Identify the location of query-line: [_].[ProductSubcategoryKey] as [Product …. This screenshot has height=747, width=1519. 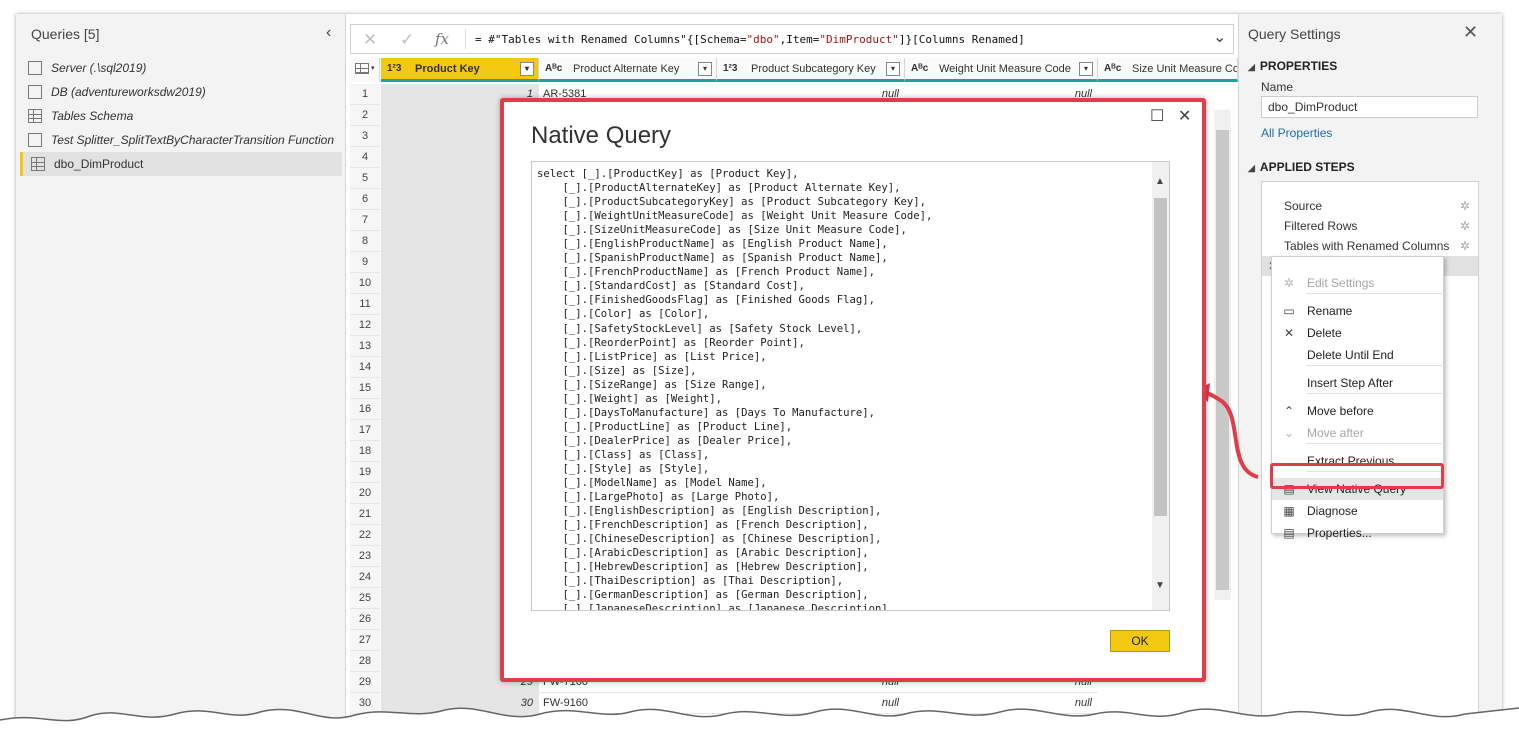
(732, 202).